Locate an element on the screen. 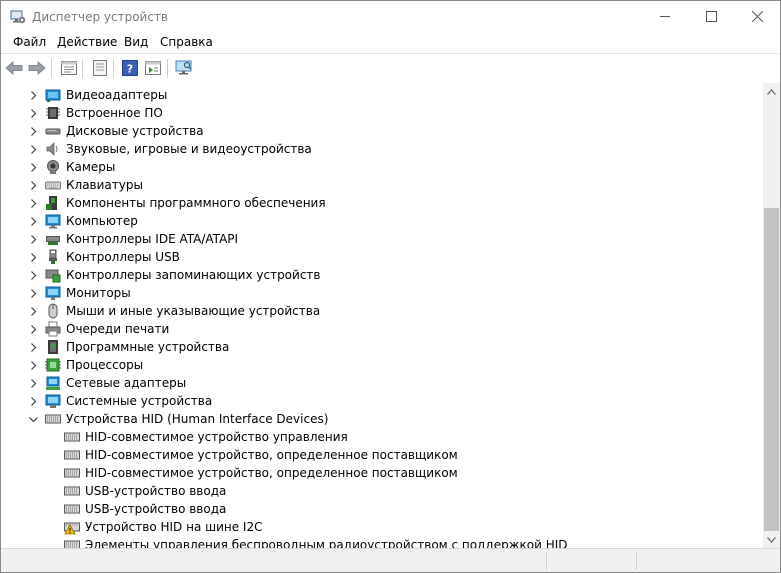 This screenshot has width=781, height=573. back-button is located at coordinates (14, 68).